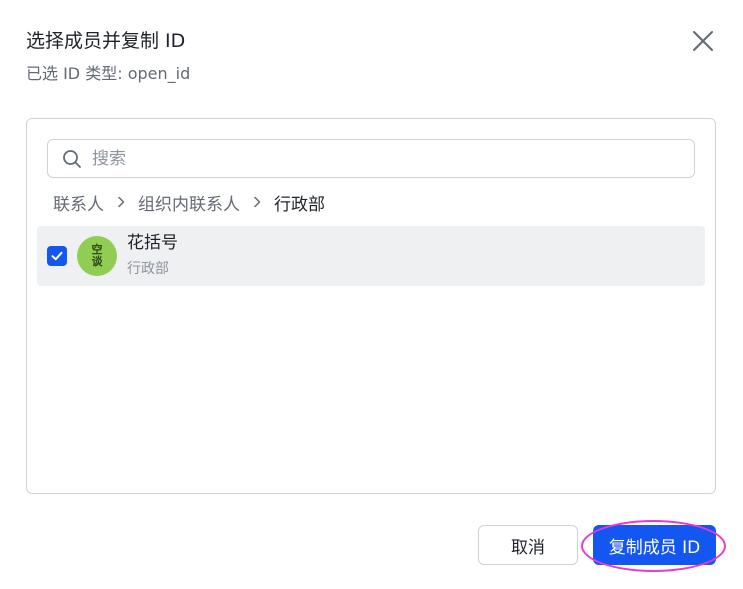 This screenshot has width=743, height=589. I want to click on close-icon, so click(703, 41).